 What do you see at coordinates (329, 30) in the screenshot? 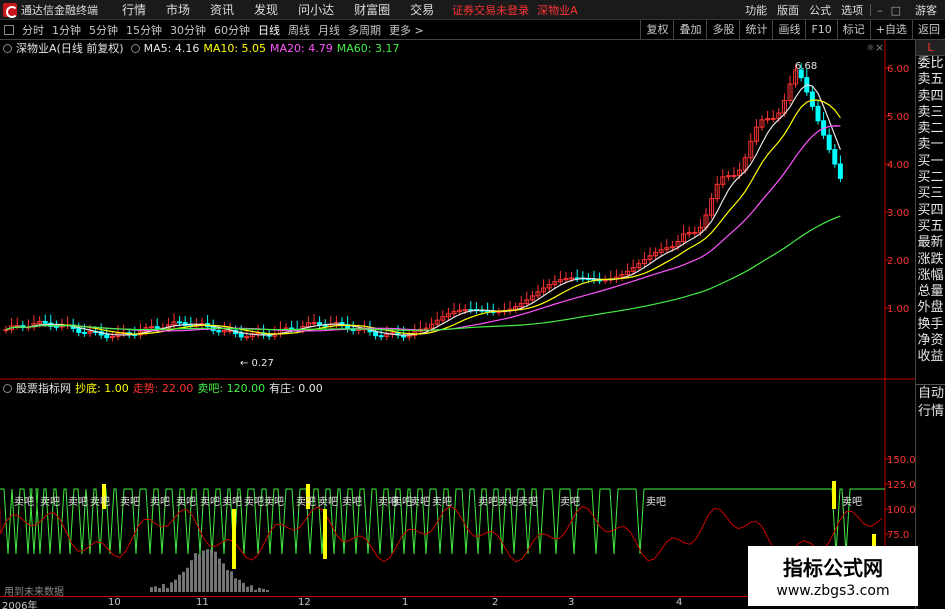
I see `period-monthly: 月线` at bounding box center [329, 30].